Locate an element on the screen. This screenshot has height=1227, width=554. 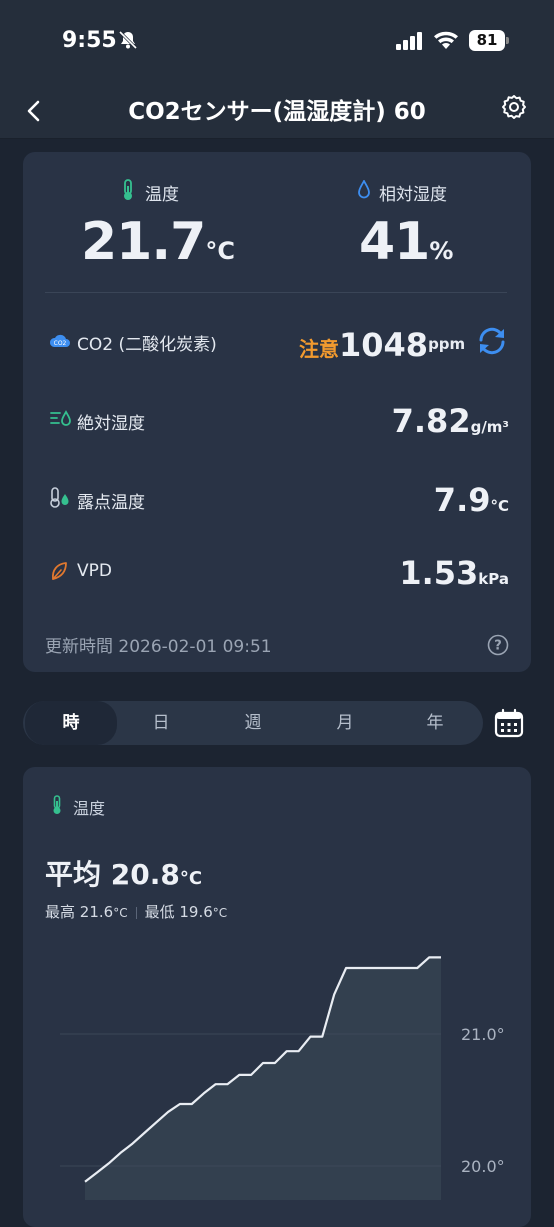
temperature-number: 21.7 is located at coordinates (143, 242).